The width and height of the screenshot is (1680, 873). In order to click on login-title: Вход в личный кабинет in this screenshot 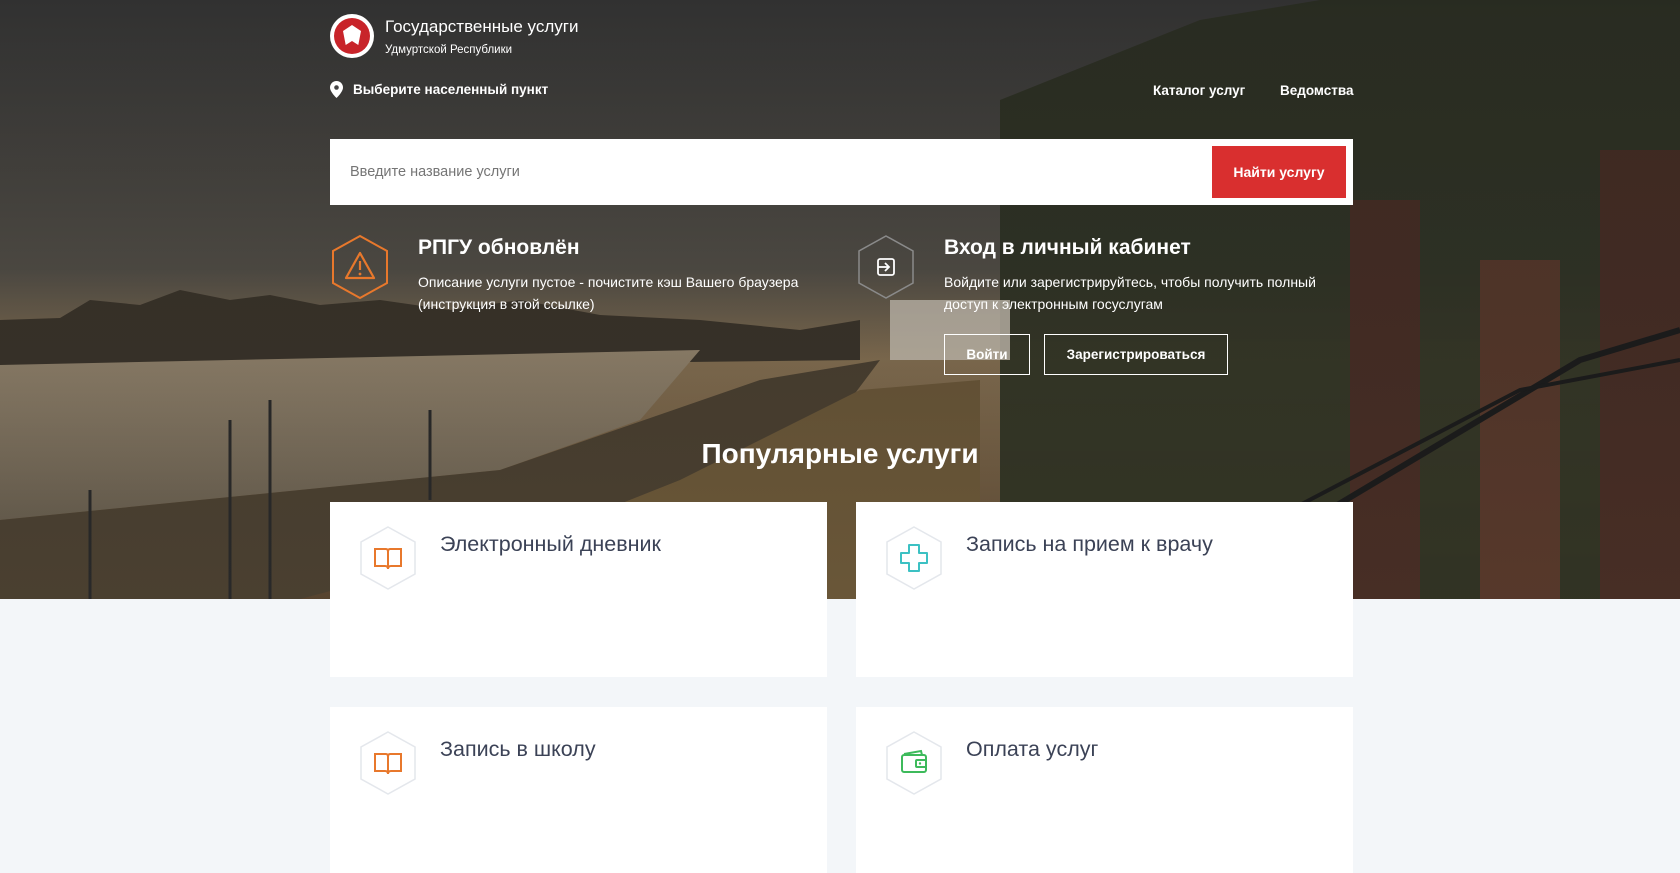, I will do `click(1067, 247)`.